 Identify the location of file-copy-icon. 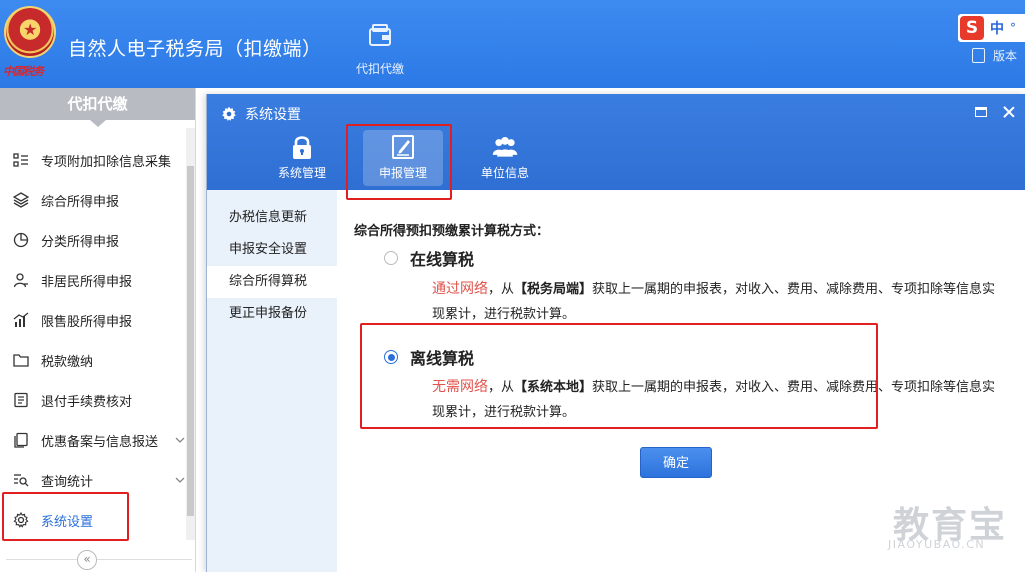
(21, 440).